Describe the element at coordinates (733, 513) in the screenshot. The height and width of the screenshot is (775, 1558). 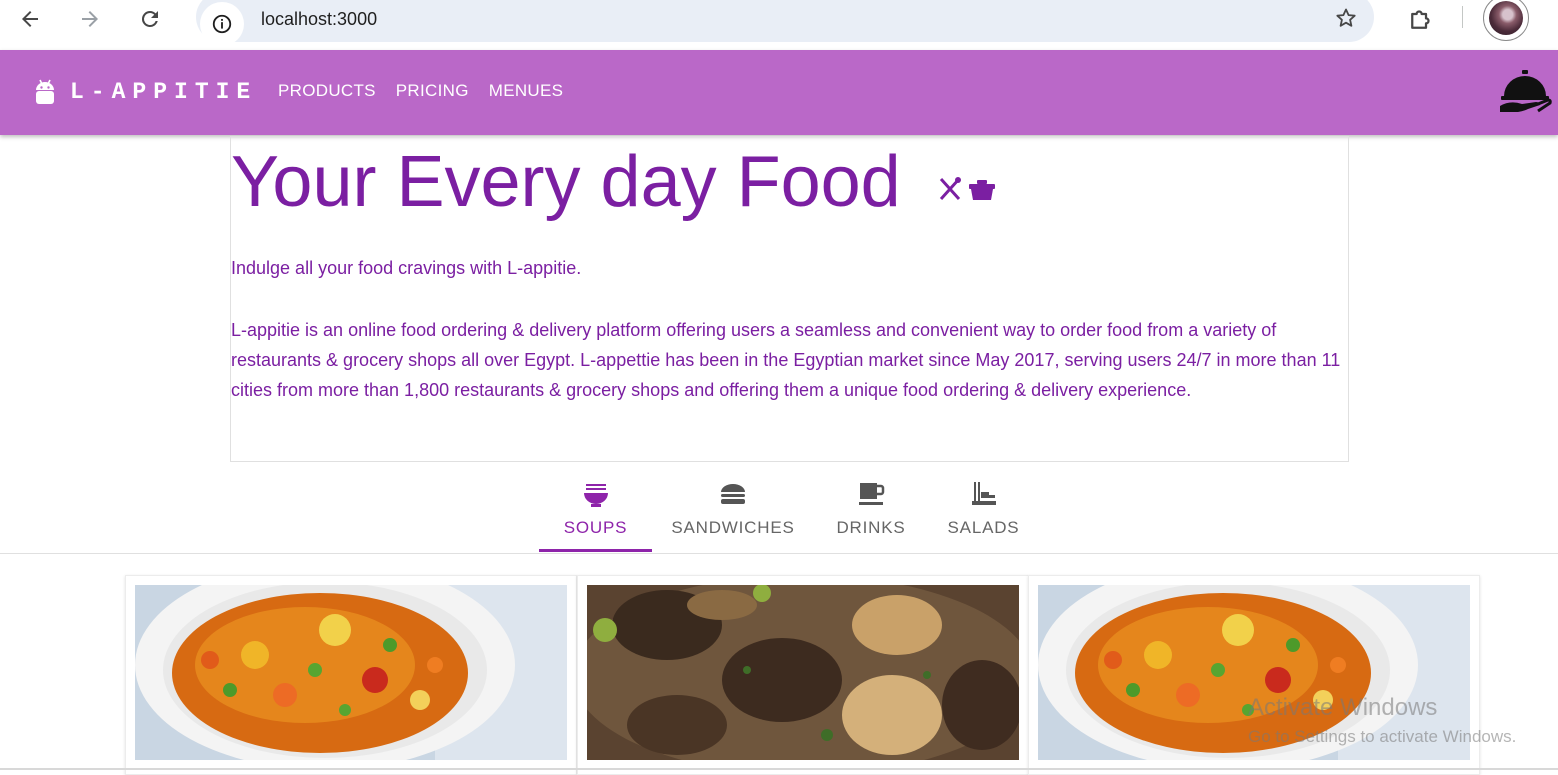
I see `tab-sandwiches: SANDWICHES` at that location.